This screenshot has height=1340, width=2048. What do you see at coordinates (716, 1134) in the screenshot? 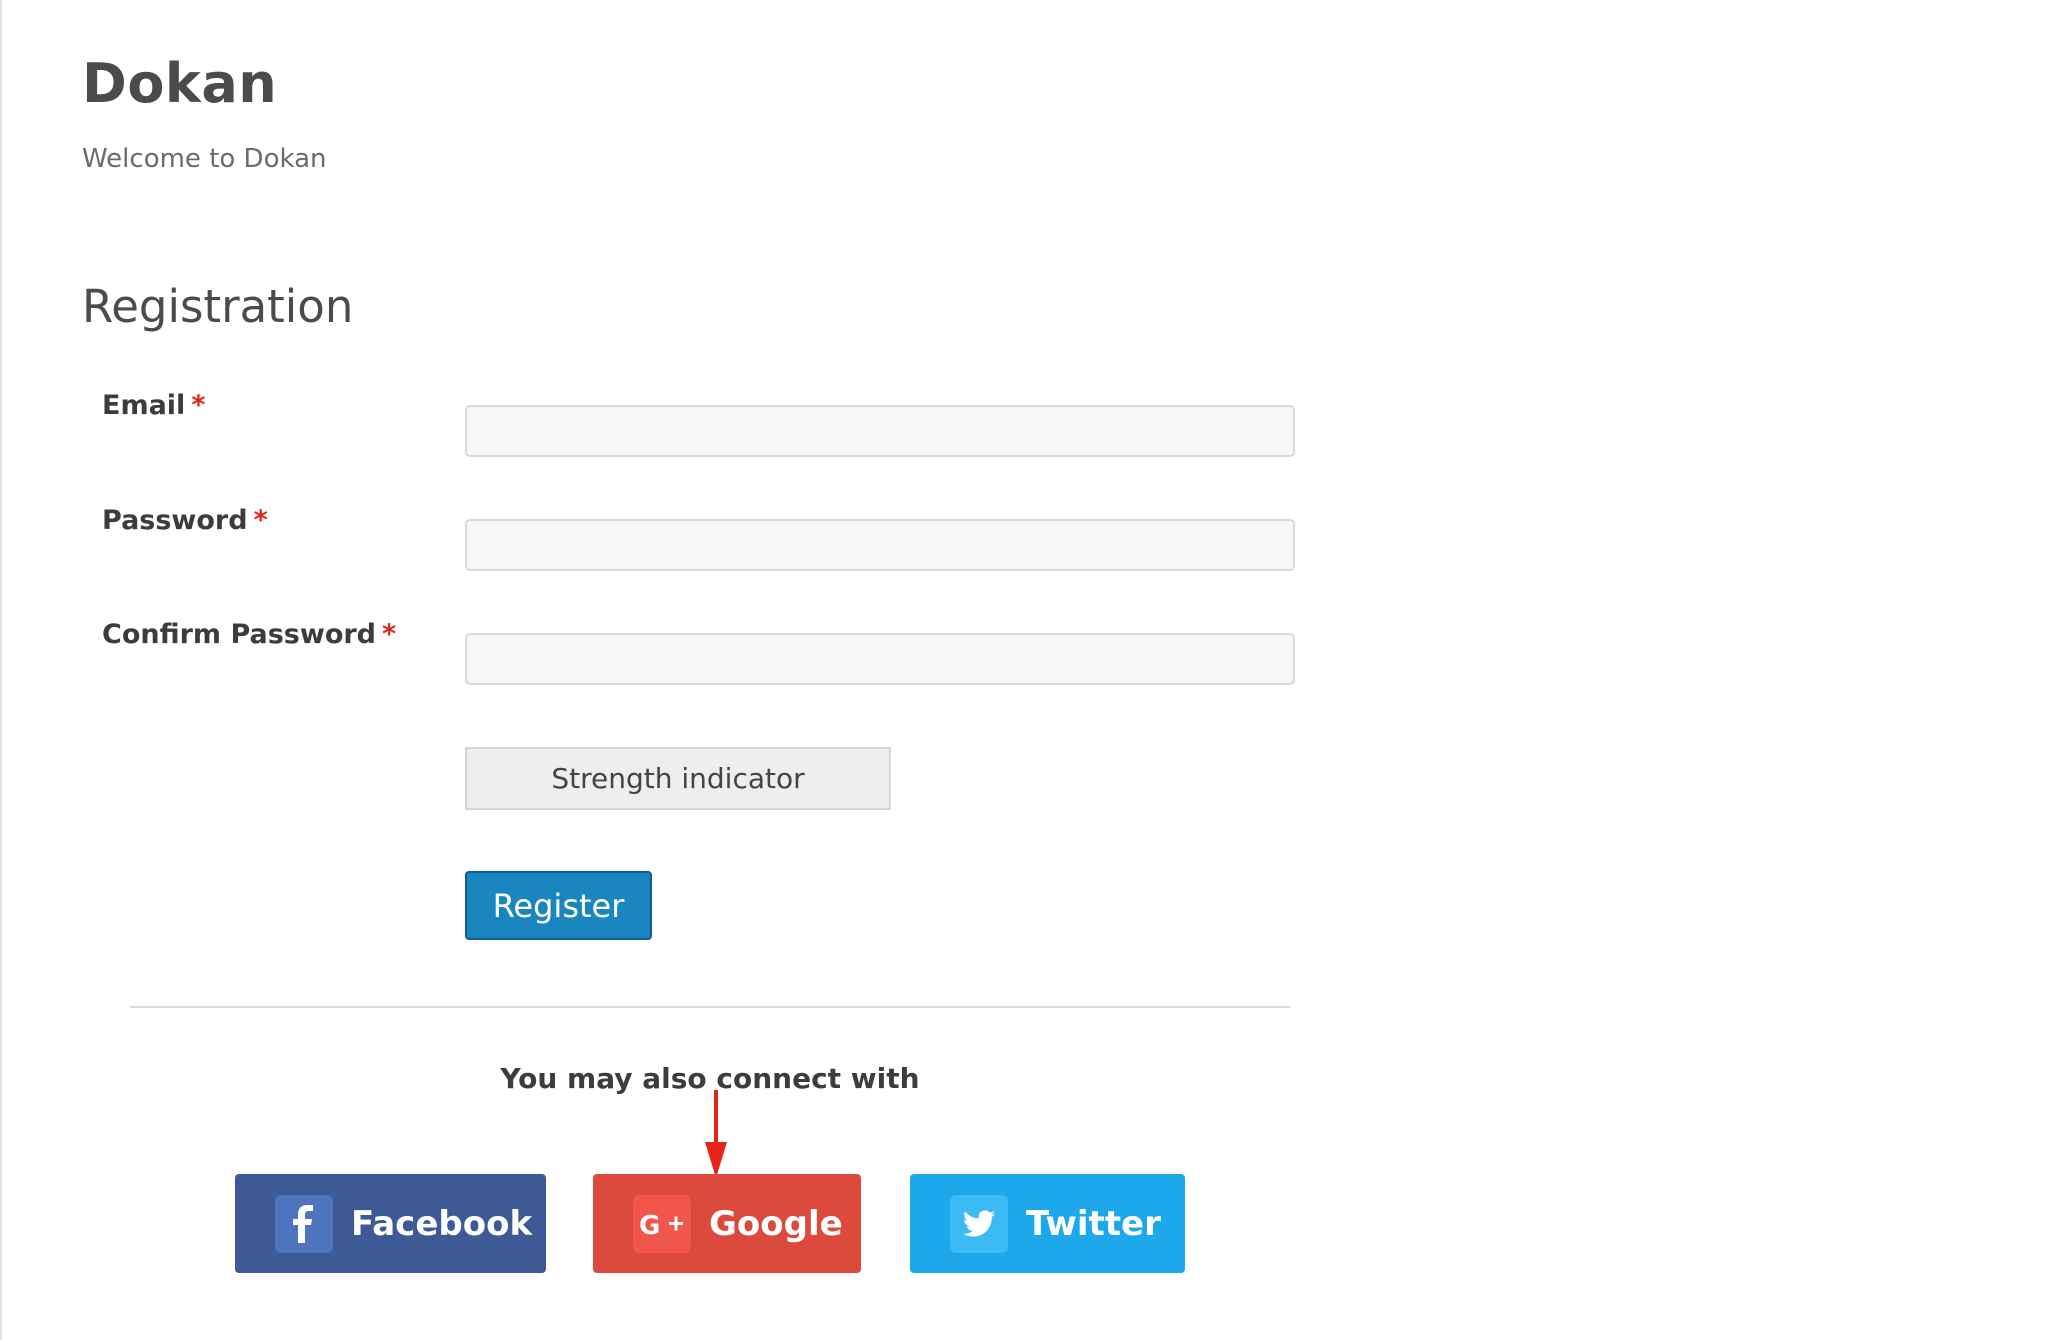
I see `annotation-arrow-icon` at bounding box center [716, 1134].